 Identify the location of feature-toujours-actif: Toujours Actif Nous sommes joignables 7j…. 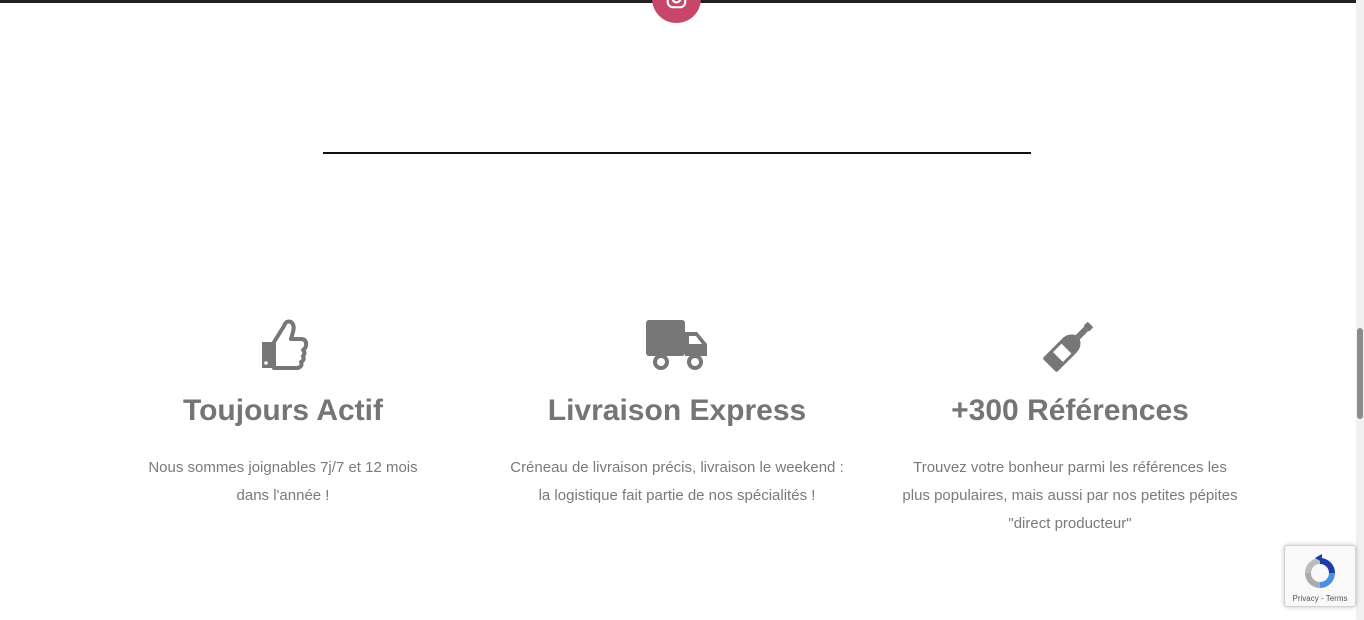
(283, 414).